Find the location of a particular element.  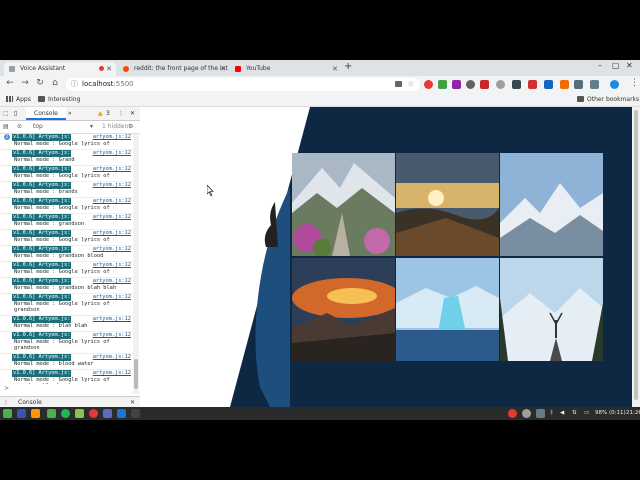

page-scrollbar is located at coordinates (636, 257).